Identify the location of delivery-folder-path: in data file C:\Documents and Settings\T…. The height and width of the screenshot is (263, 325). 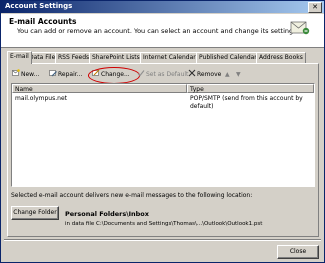
(164, 224).